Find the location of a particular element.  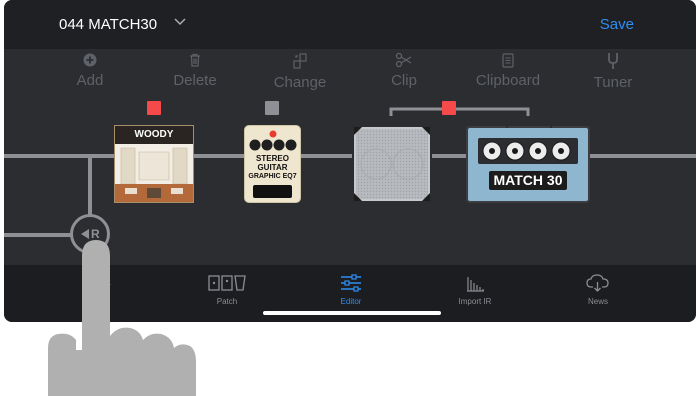

preset-name: 044 MATCH30 is located at coordinates (108, 24).